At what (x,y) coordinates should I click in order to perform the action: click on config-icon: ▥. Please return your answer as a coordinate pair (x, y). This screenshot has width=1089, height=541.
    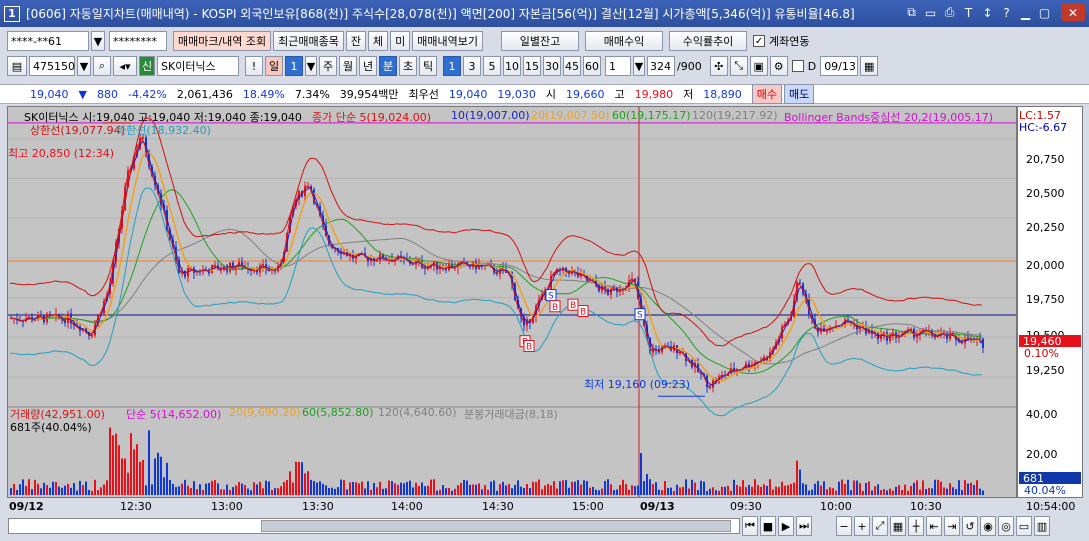
    Looking at the image, I should click on (1042, 526).